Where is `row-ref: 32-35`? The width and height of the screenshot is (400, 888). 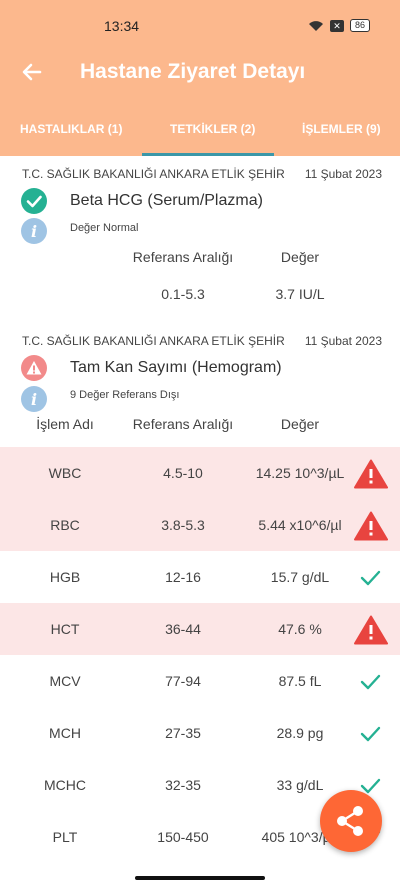 row-ref: 32-35 is located at coordinates (183, 785).